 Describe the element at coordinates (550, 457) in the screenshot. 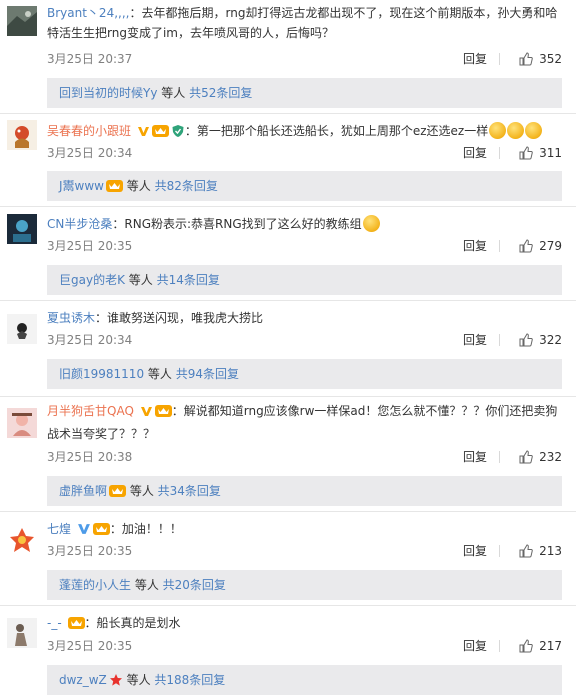

I see `like-count: 232` at that location.